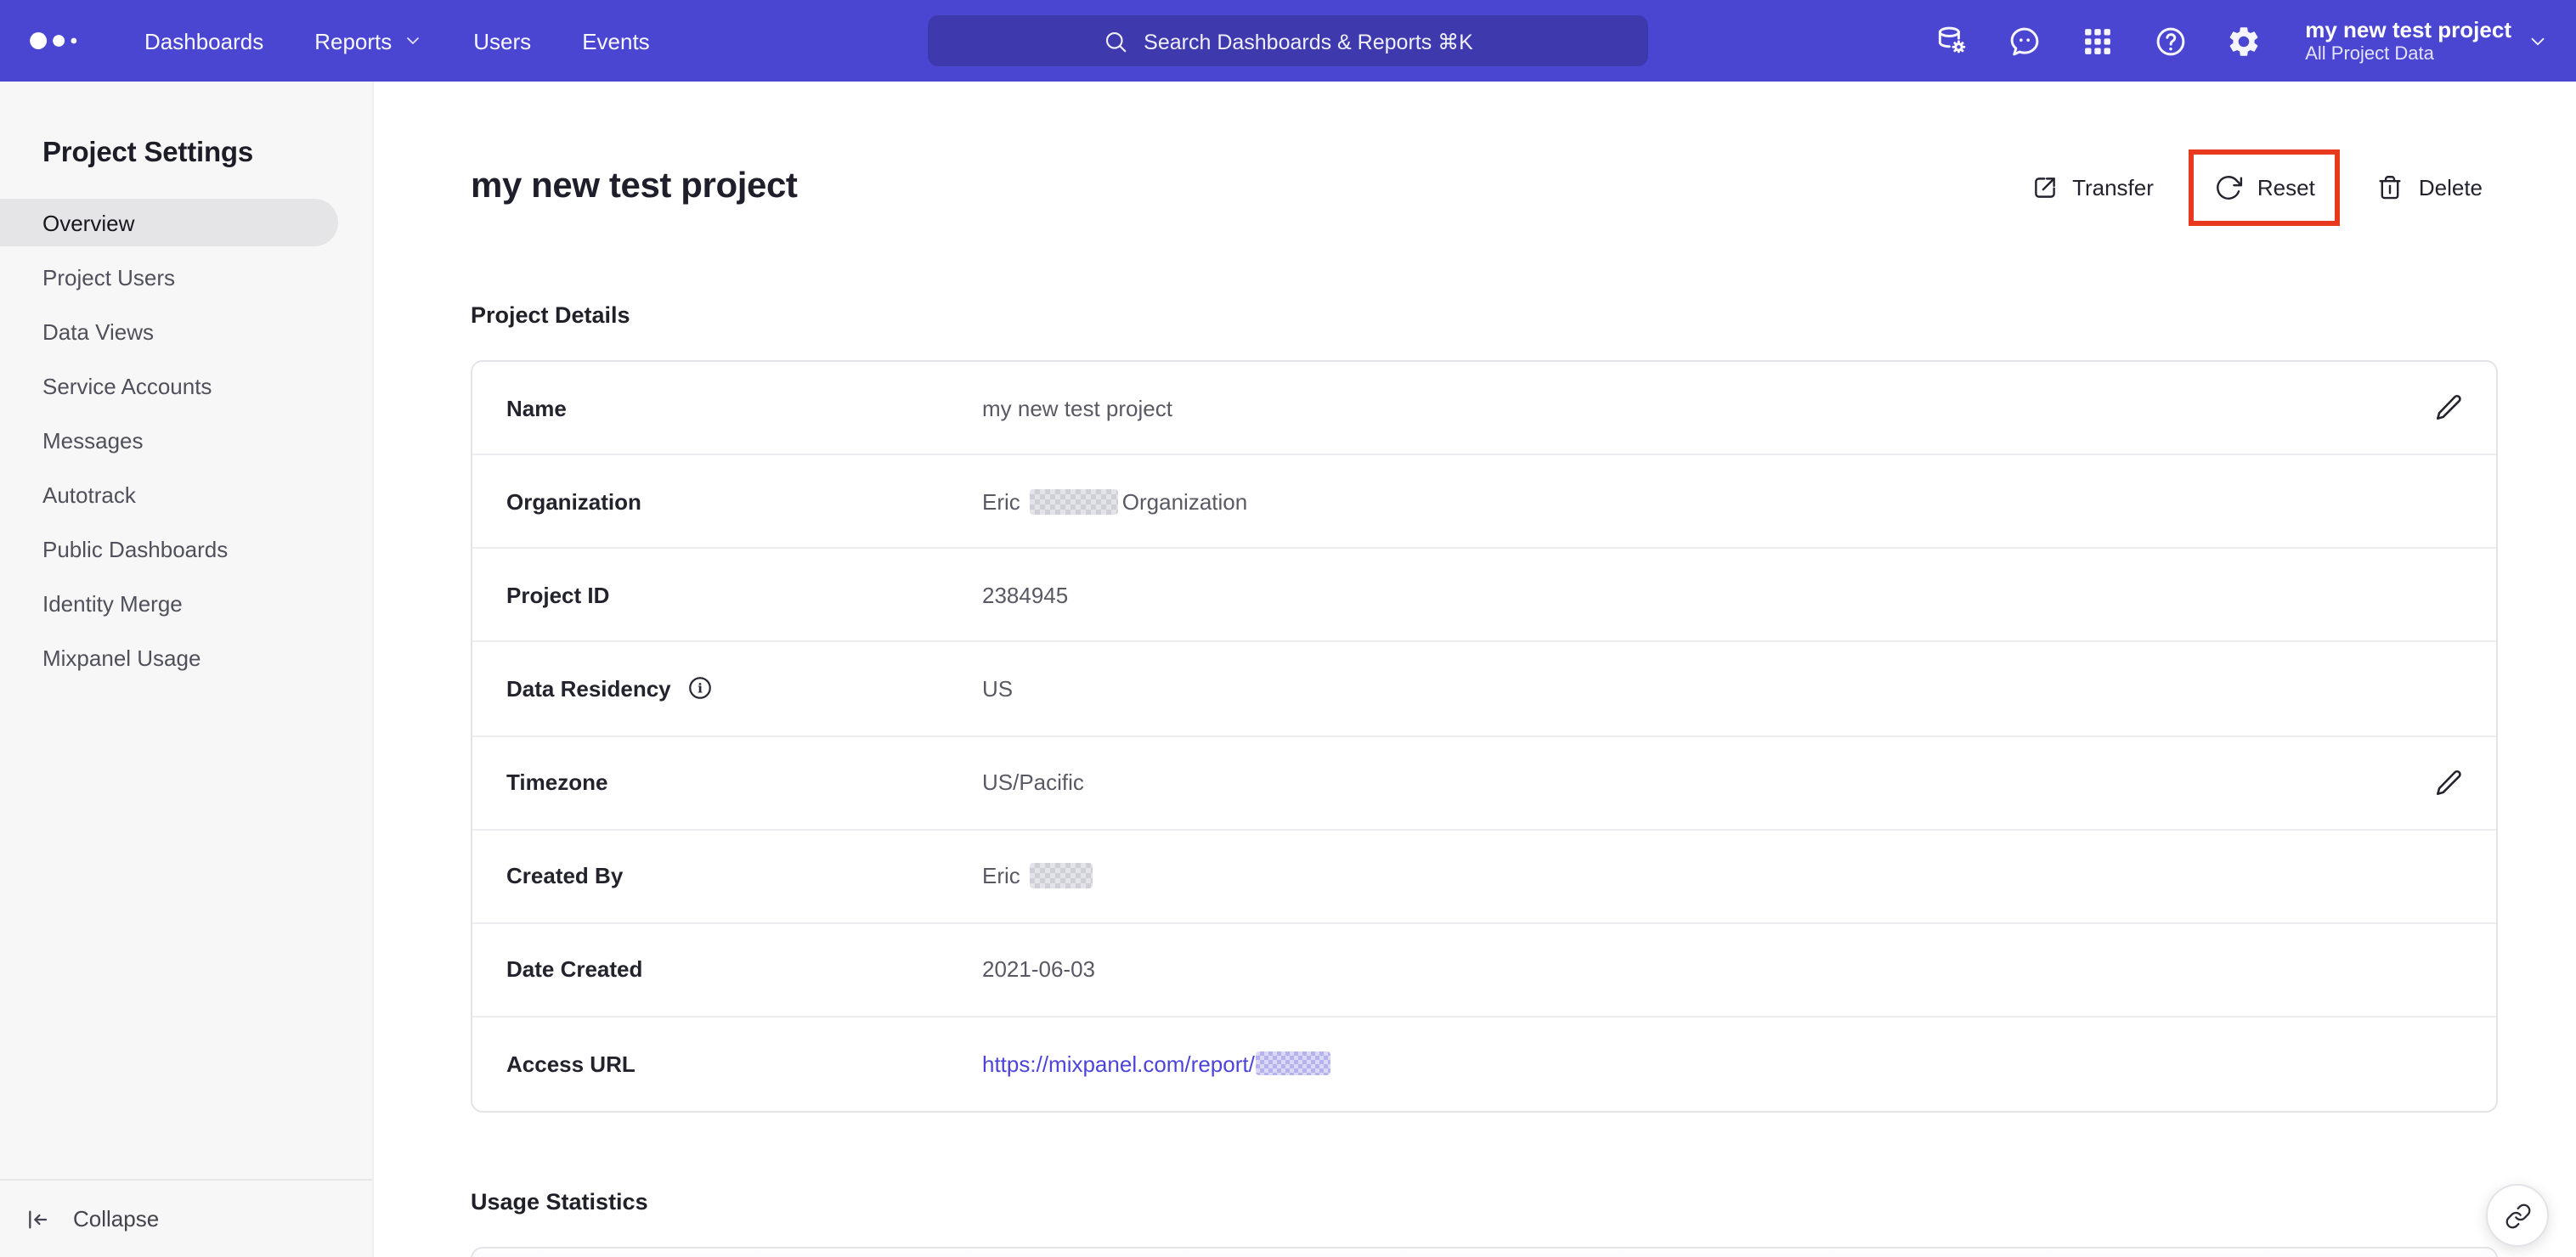 This screenshot has width=2576, height=1257. I want to click on delete-label: Delete, so click(2450, 187).